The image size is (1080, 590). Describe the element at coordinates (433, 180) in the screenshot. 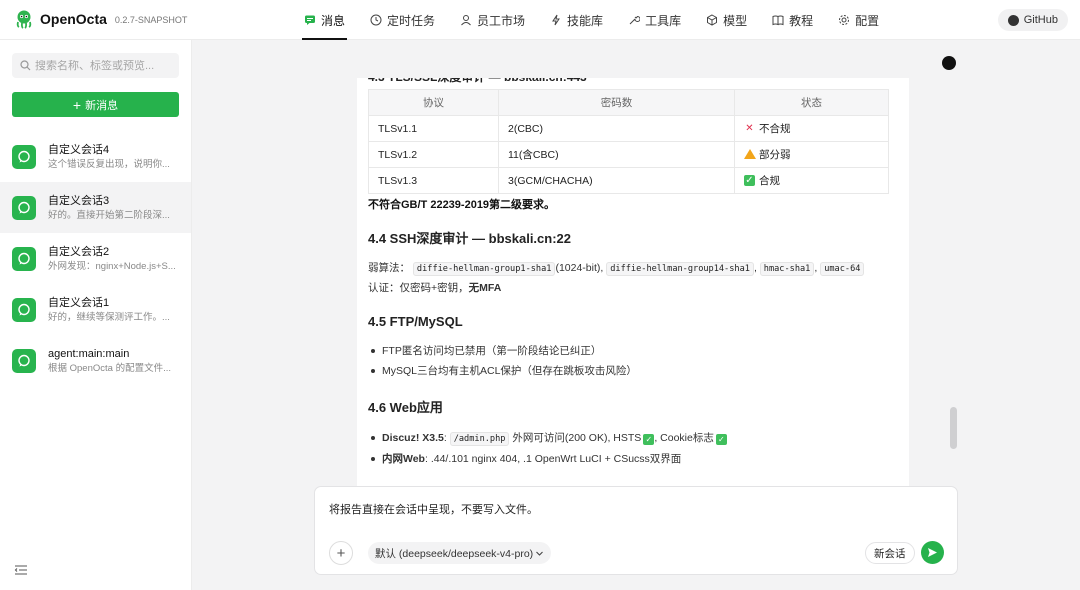

I see `table-cell: TLSv1.3` at that location.